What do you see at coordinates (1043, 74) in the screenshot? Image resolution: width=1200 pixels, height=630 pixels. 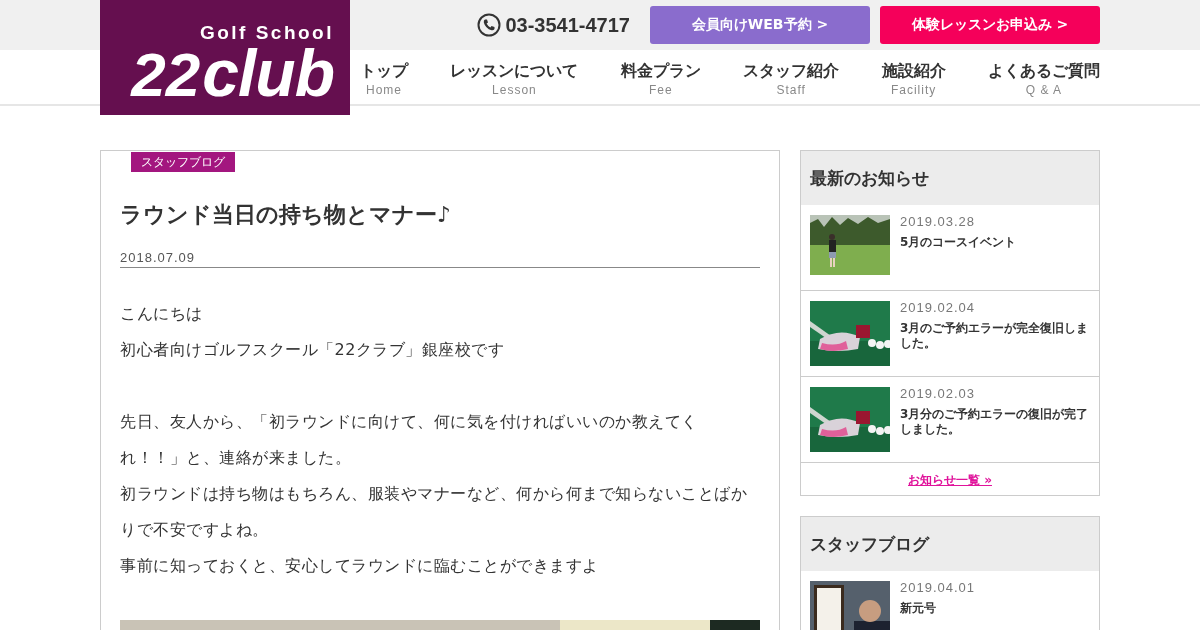 I see `nav-item: よくあるご質問 Q & A` at bounding box center [1043, 74].